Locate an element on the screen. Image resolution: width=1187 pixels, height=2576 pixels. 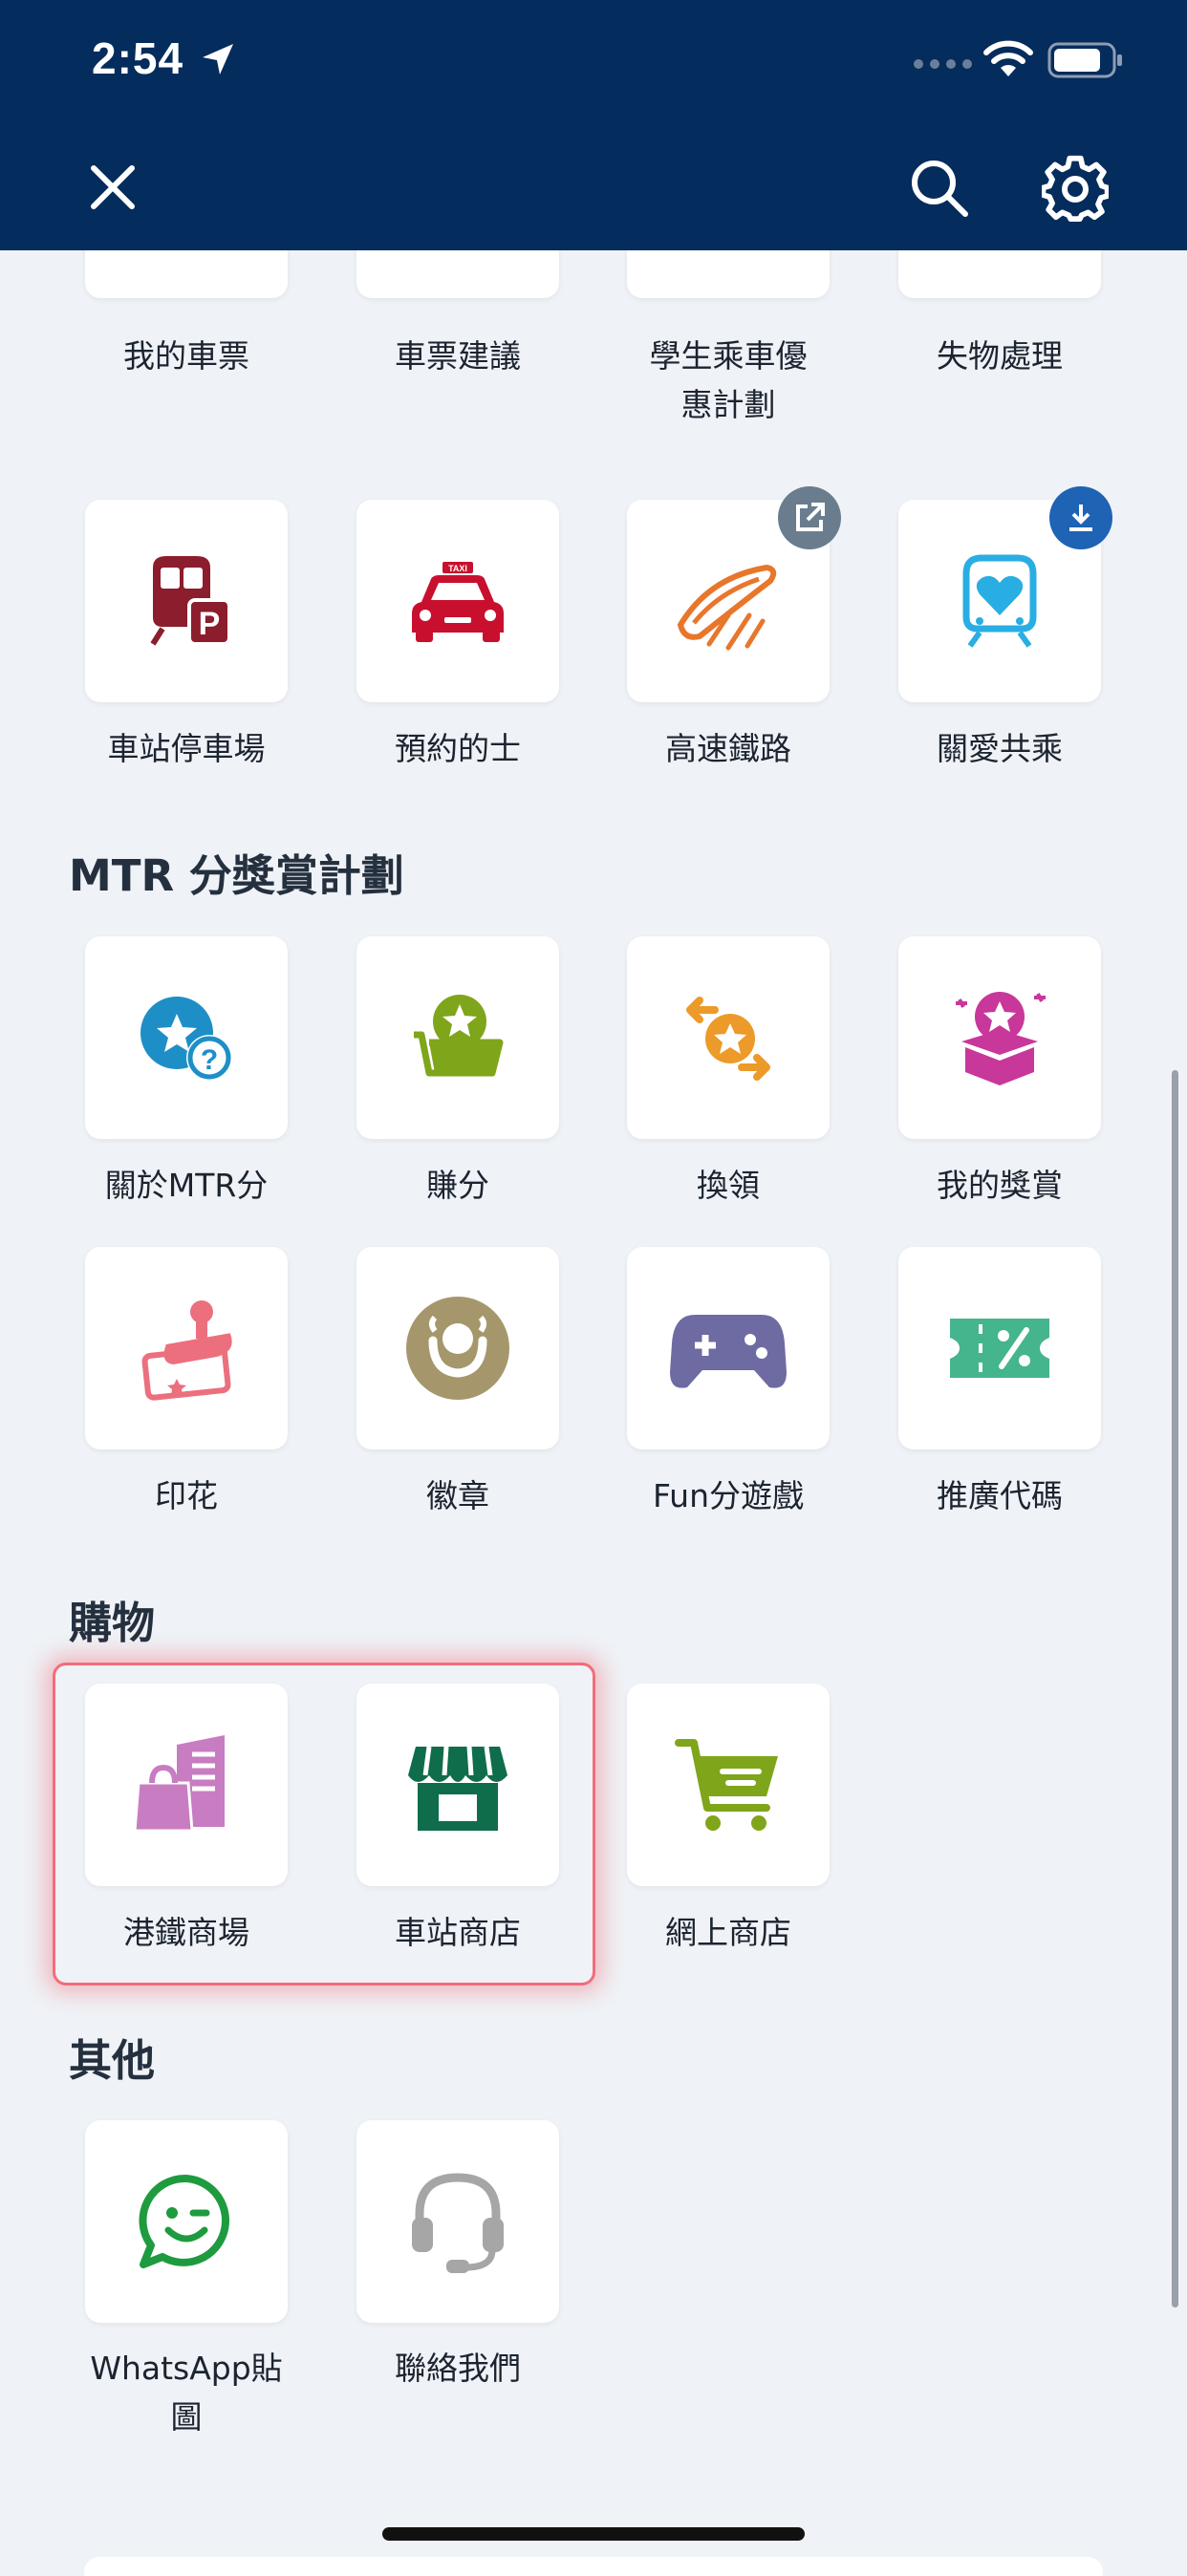
high-speed-rail-icon is located at coordinates (727, 607).